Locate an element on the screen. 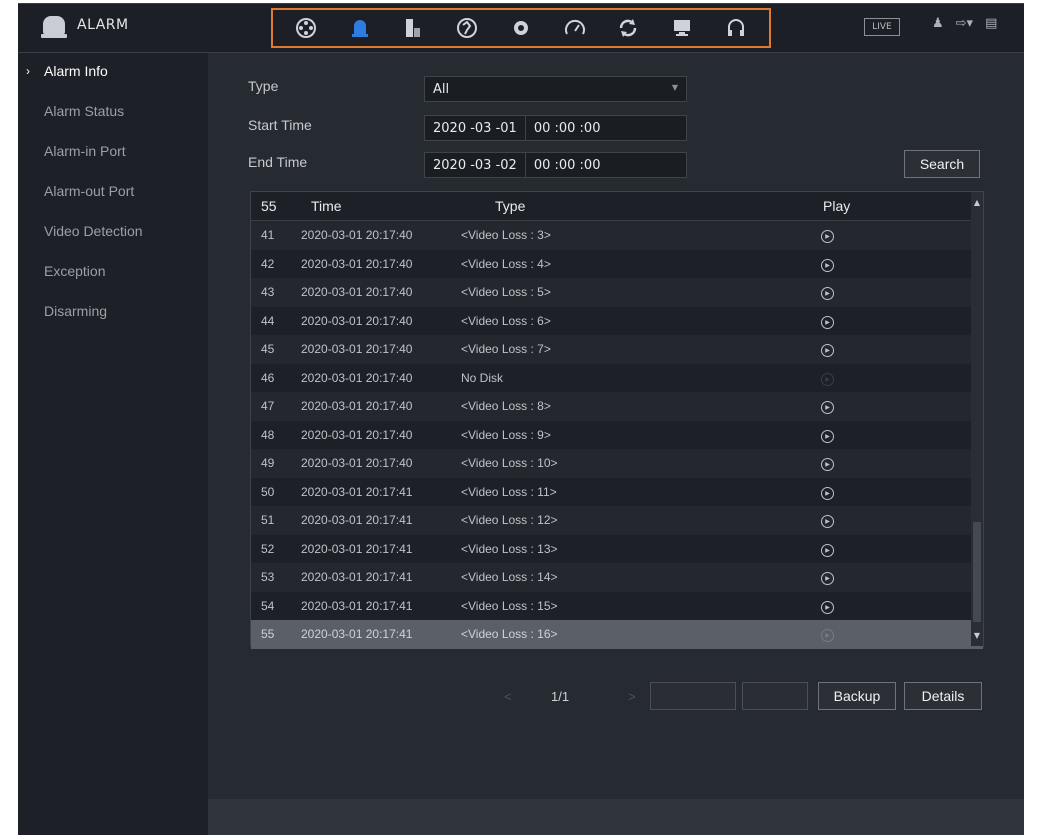  backup-button: Backup is located at coordinates (857, 696).